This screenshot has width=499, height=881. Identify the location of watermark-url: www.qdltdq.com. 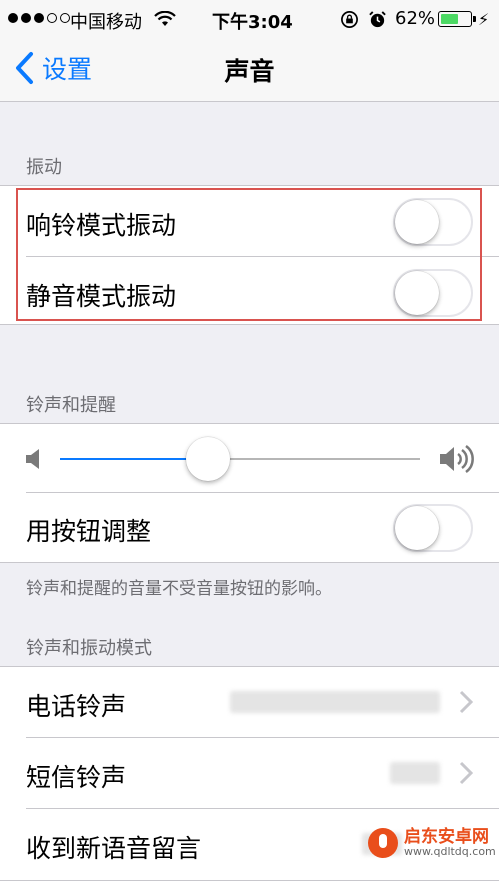
(450, 851).